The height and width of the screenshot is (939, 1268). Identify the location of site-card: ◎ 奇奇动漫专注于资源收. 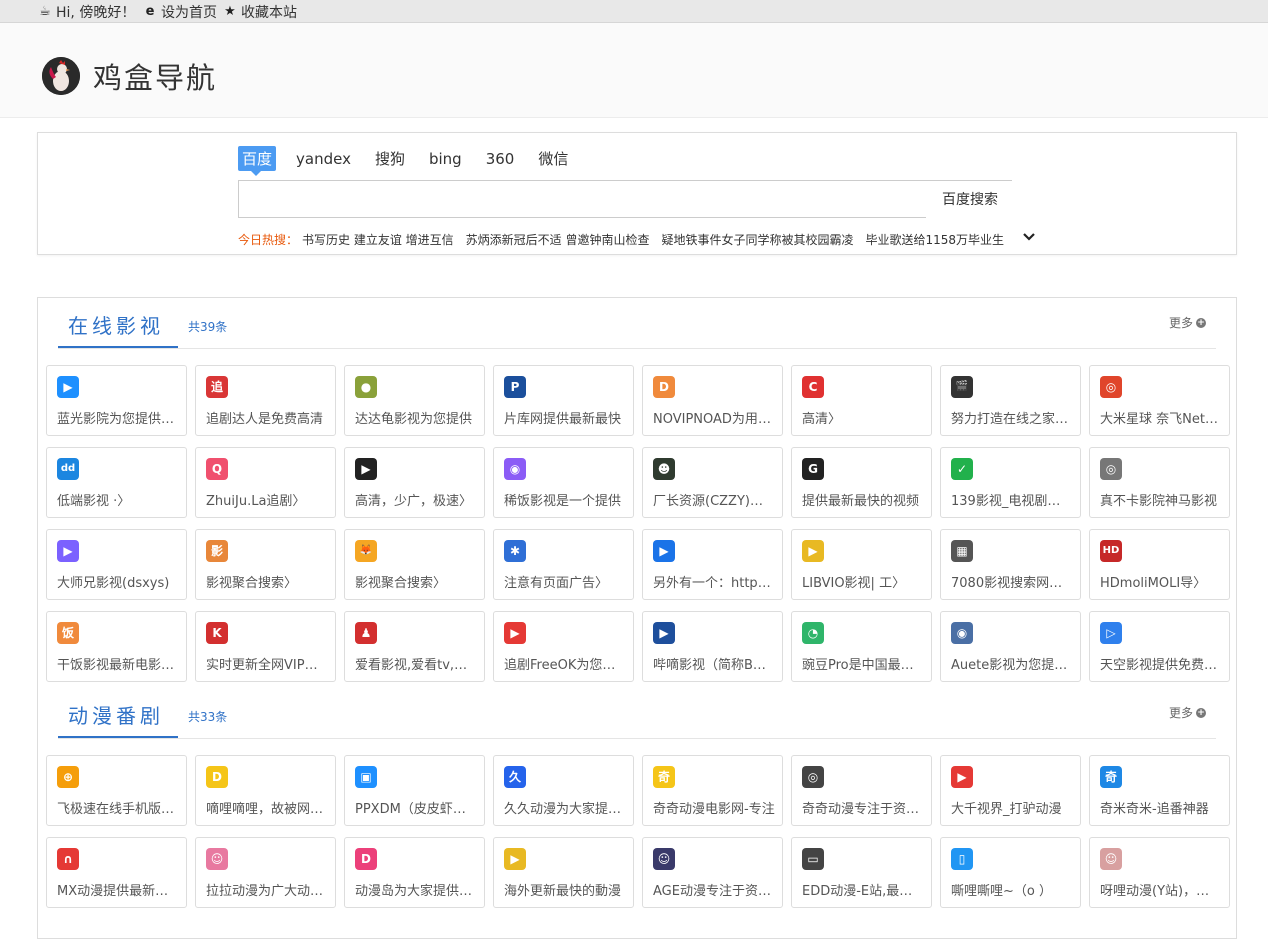
(861, 790).